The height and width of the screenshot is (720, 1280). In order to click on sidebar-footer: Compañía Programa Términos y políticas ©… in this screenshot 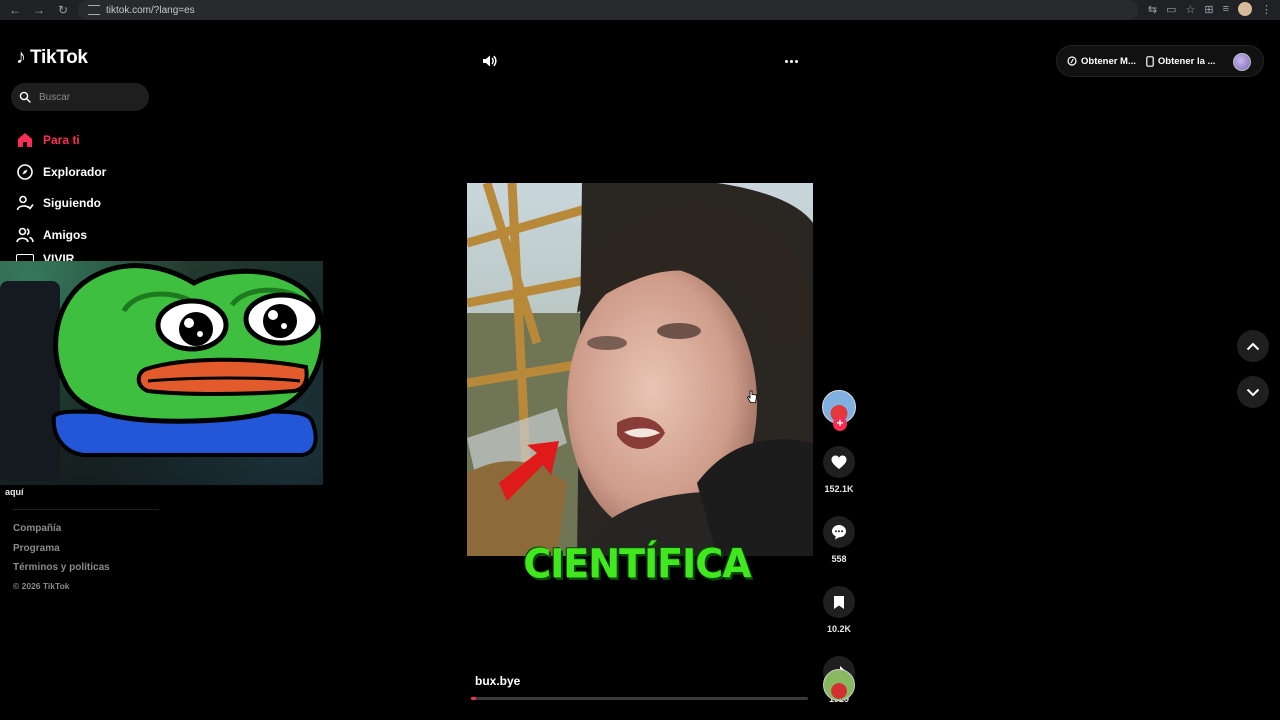, I will do `click(61, 556)`.